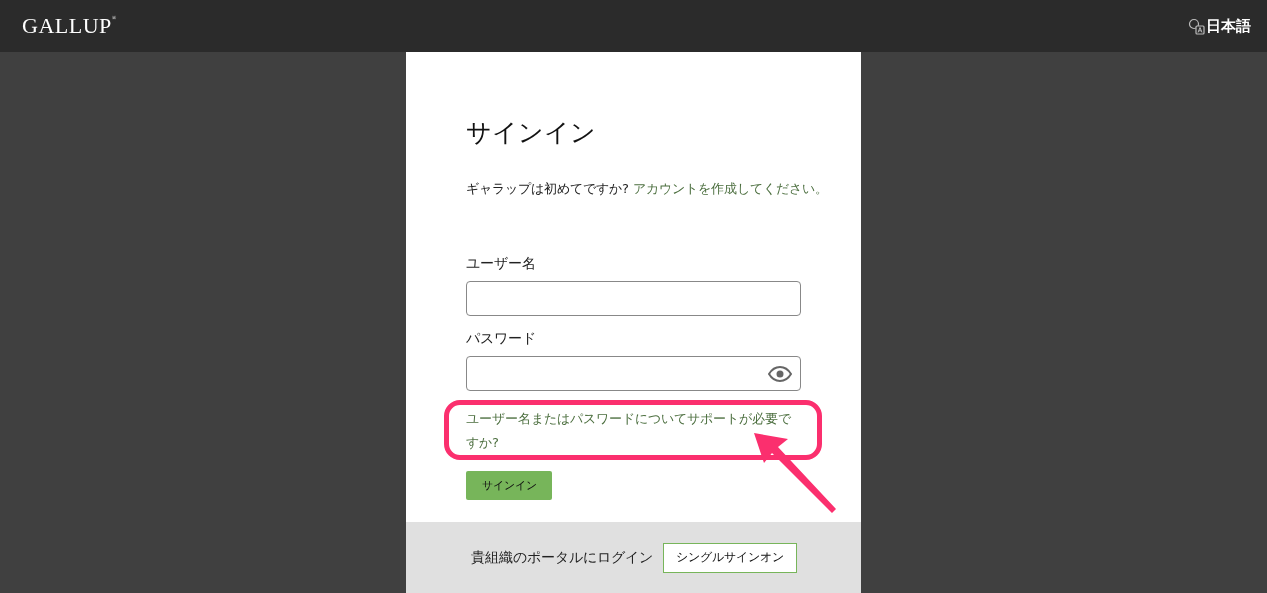  What do you see at coordinates (69, 26) in the screenshot?
I see `logo: GALLUP$^{®}$` at bounding box center [69, 26].